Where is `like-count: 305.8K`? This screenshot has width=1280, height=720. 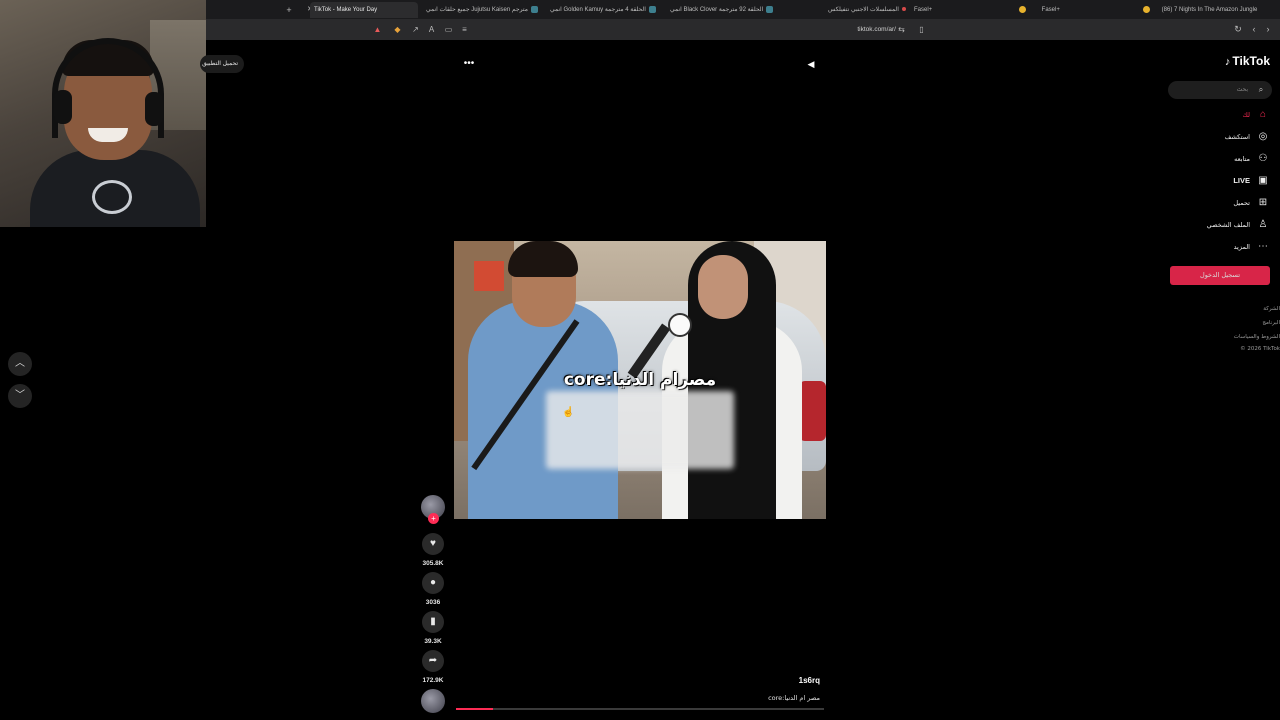 like-count: 305.8K is located at coordinates (433, 563).